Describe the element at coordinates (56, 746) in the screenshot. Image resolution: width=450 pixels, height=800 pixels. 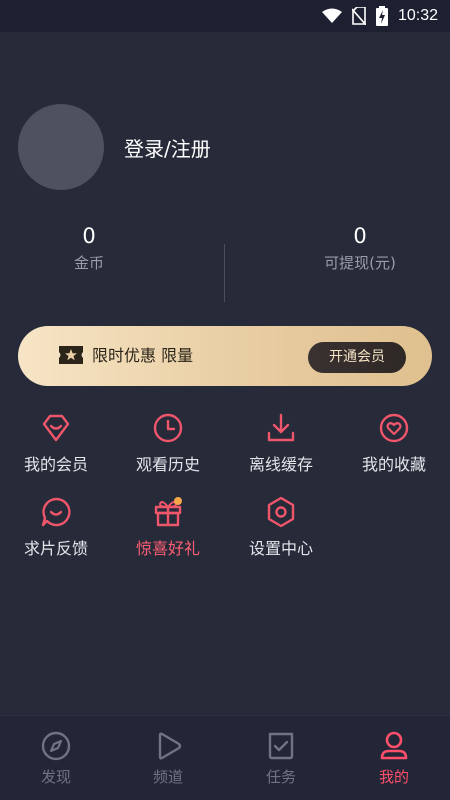
I see `compass-icon` at that location.